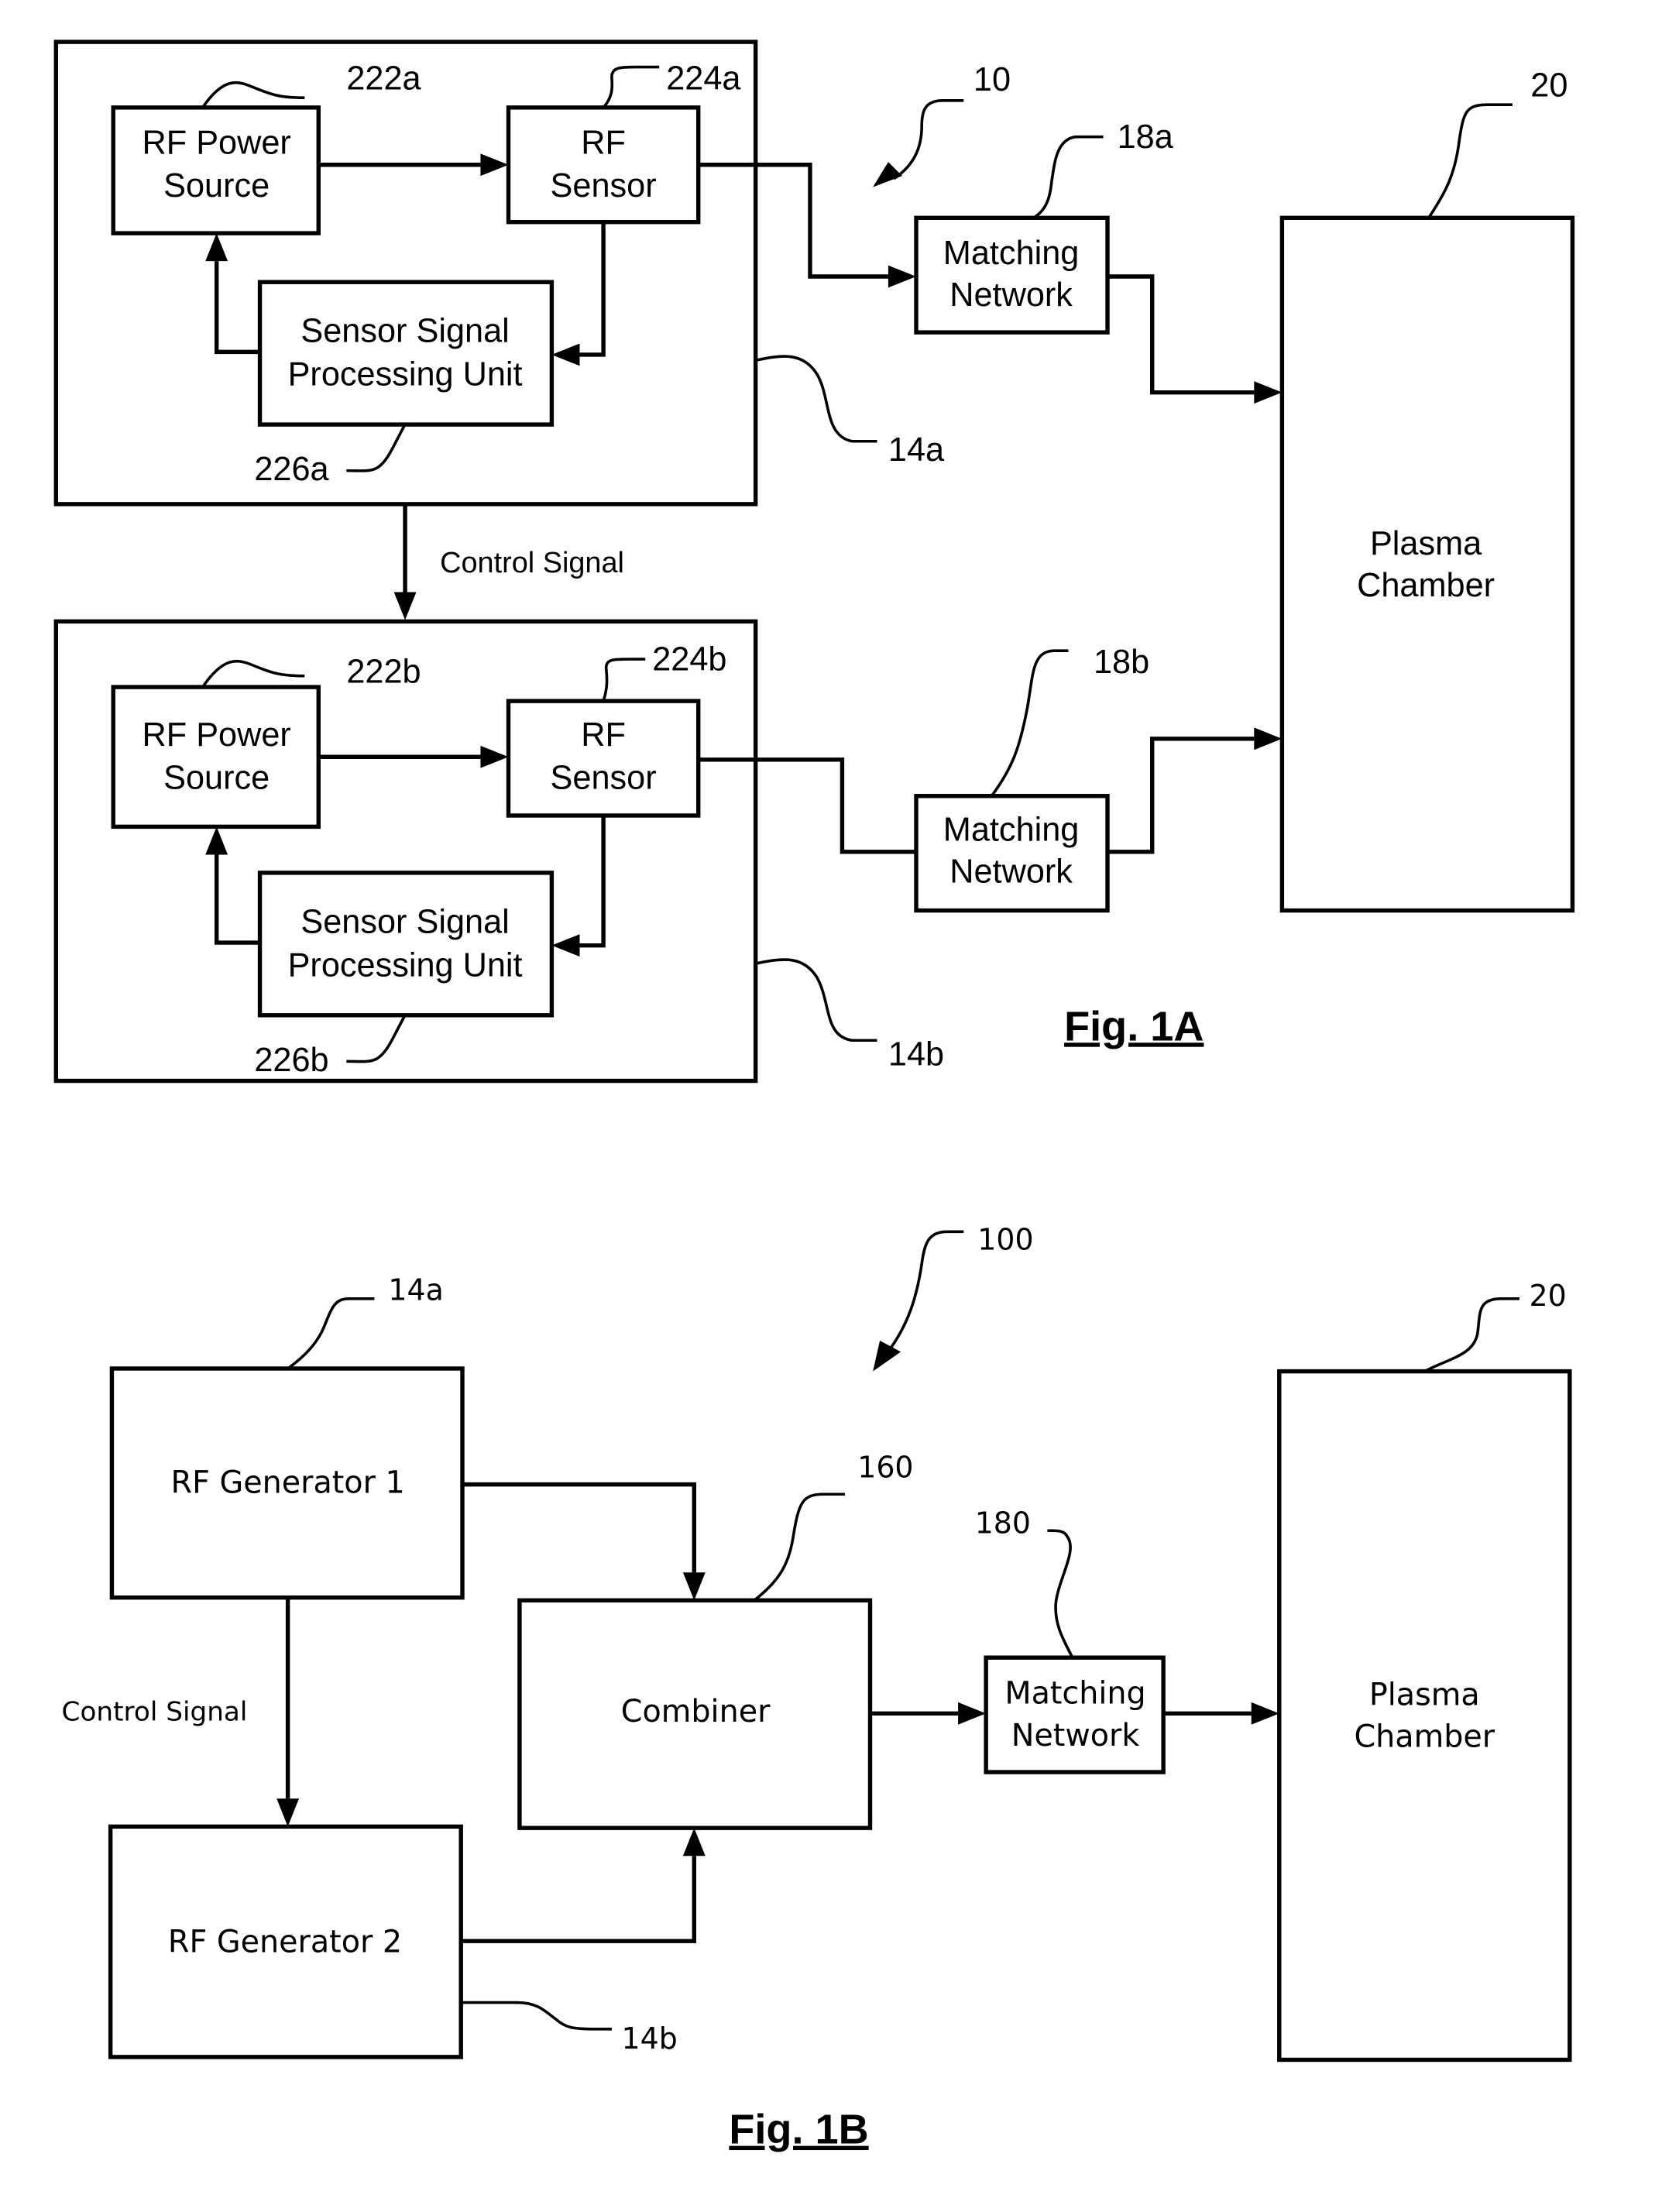 This screenshot has width=1662, height=2212. I want to click on matching-network-180-line2: Network, so click(1075, 1735).